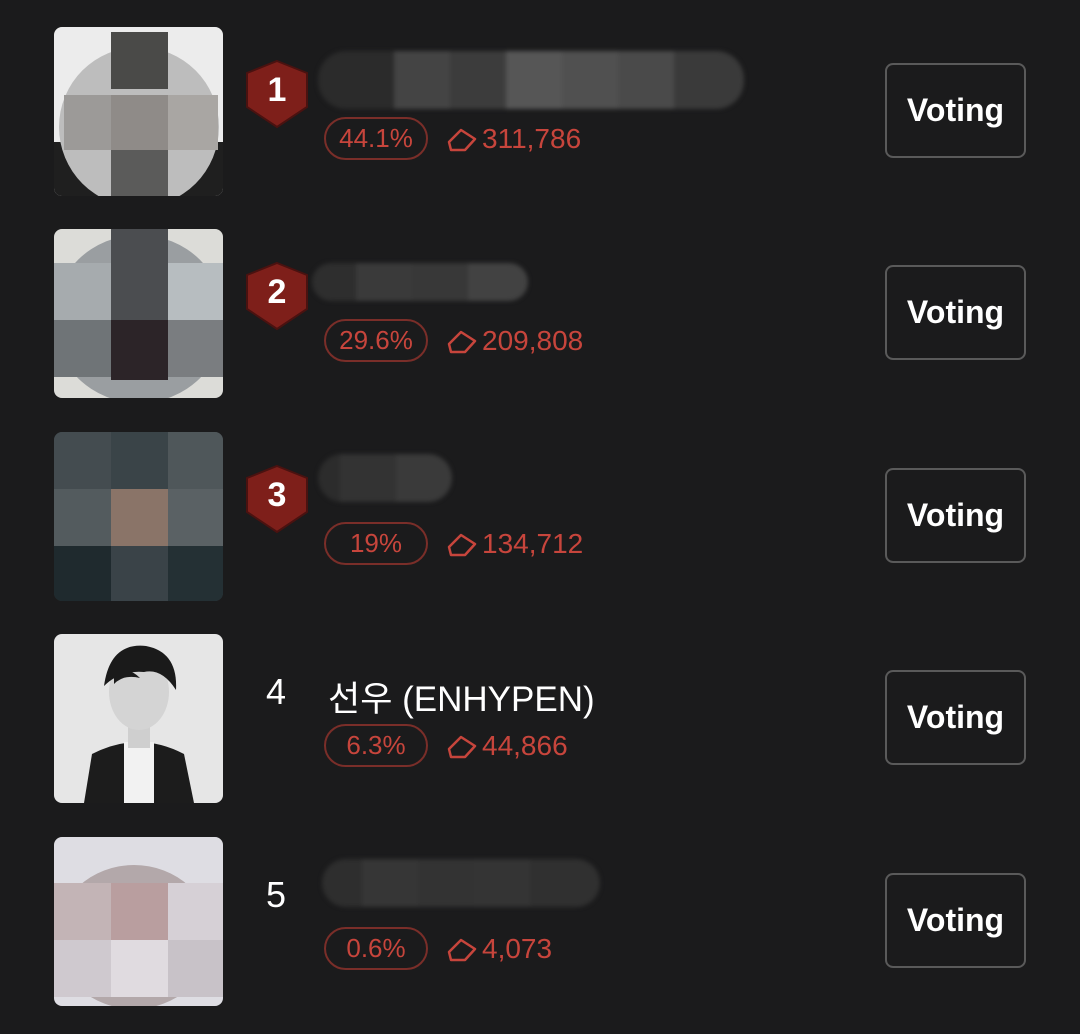 This screenshot has width=1080, height=1034. I want to click on rank-badge: 2, so click(277, 296).